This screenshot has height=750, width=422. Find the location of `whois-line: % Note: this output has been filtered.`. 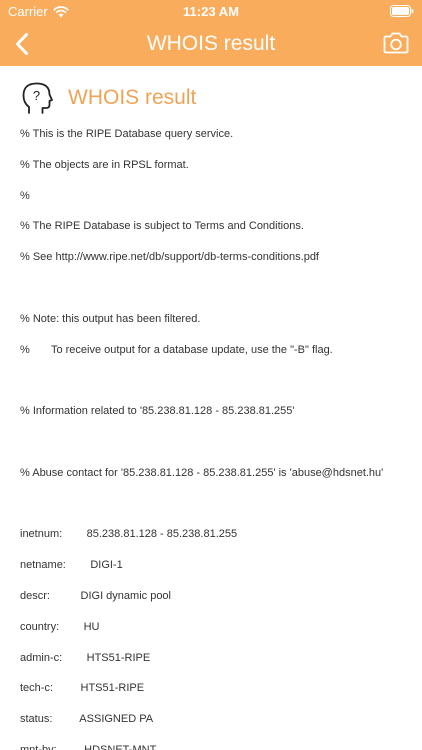

whois-line: % Note: this output has been filtered. is located at coordinates (110, 318).